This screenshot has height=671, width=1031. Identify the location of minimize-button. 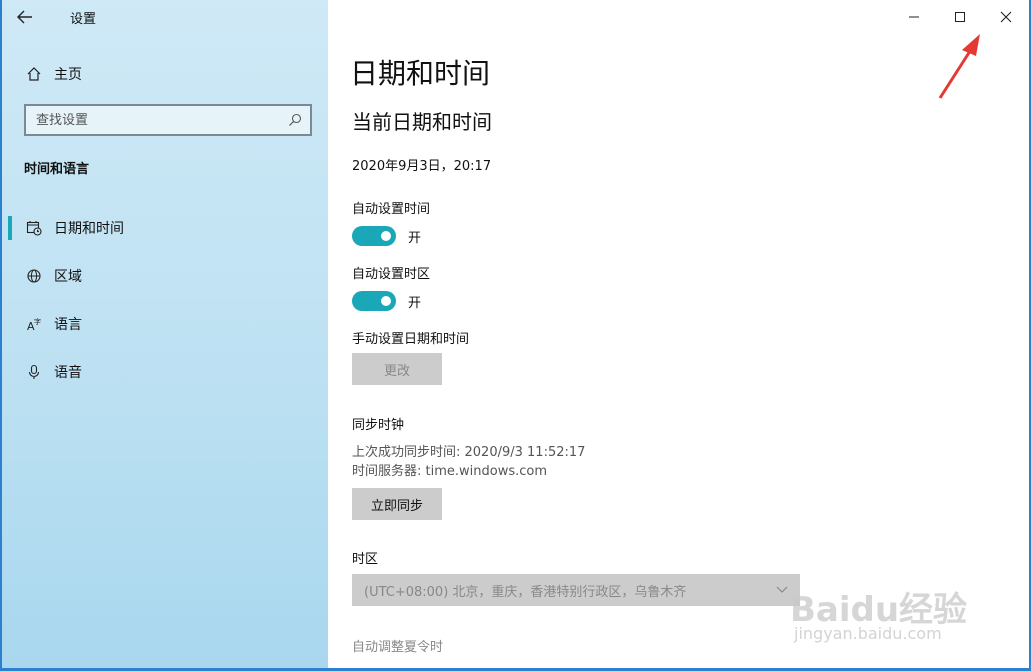
(914, 17).